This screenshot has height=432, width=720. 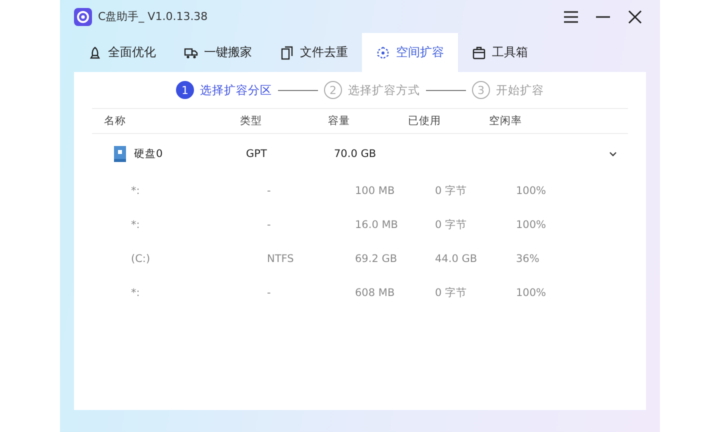 What do you see at coordinates (122, 52) in the screenshot?
I see `nav-tab: 全面优化` at bounding box center [122, 52].